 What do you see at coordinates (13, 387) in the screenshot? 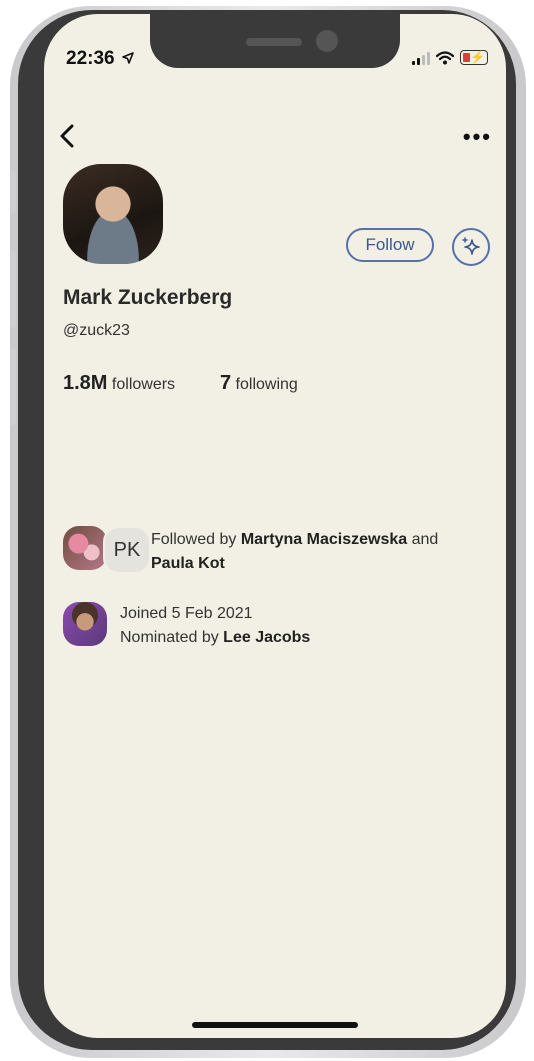
I see `volume-down-button` at bounding box center [13, 387].